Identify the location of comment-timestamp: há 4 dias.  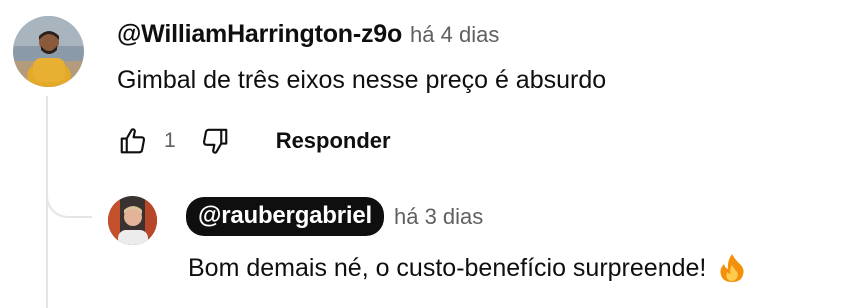
(454, 35).